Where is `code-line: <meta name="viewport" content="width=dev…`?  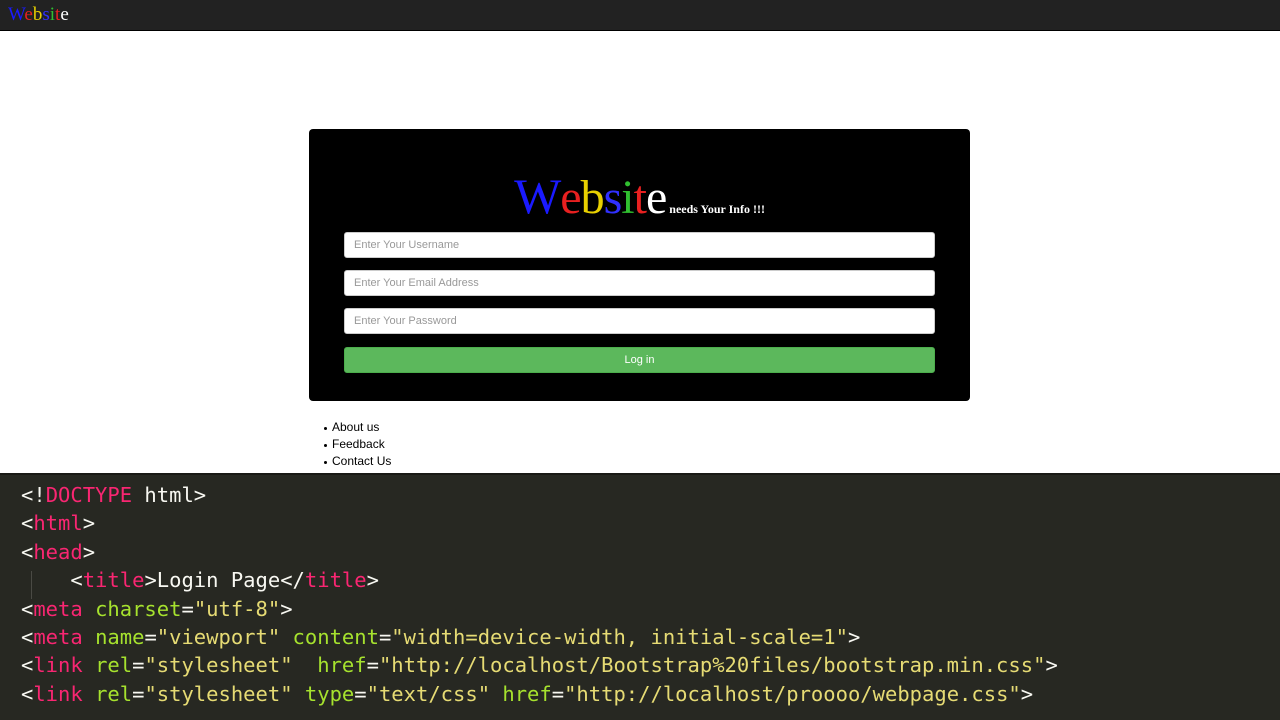 code-line: <meta name="viewport" content="width=dev… is located at coordinates (539, 637).